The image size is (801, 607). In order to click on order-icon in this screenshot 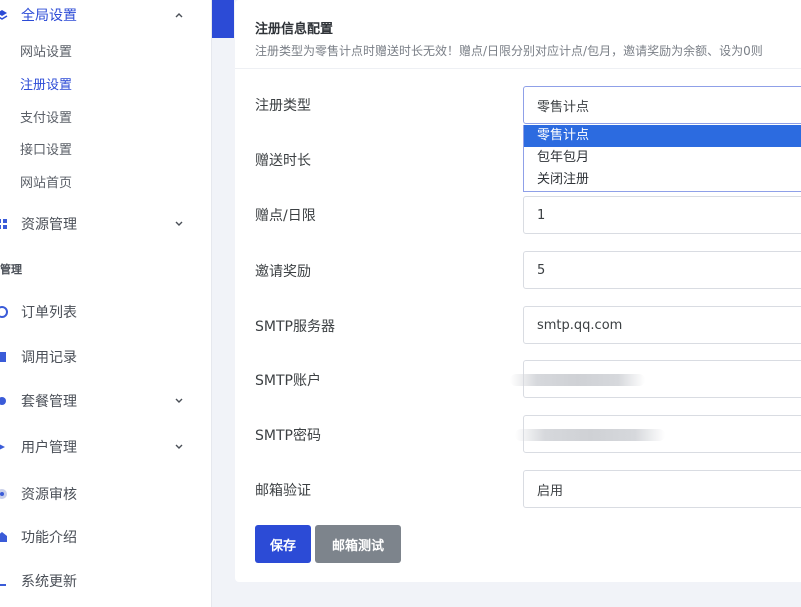, I will do `click(4, 312)`.